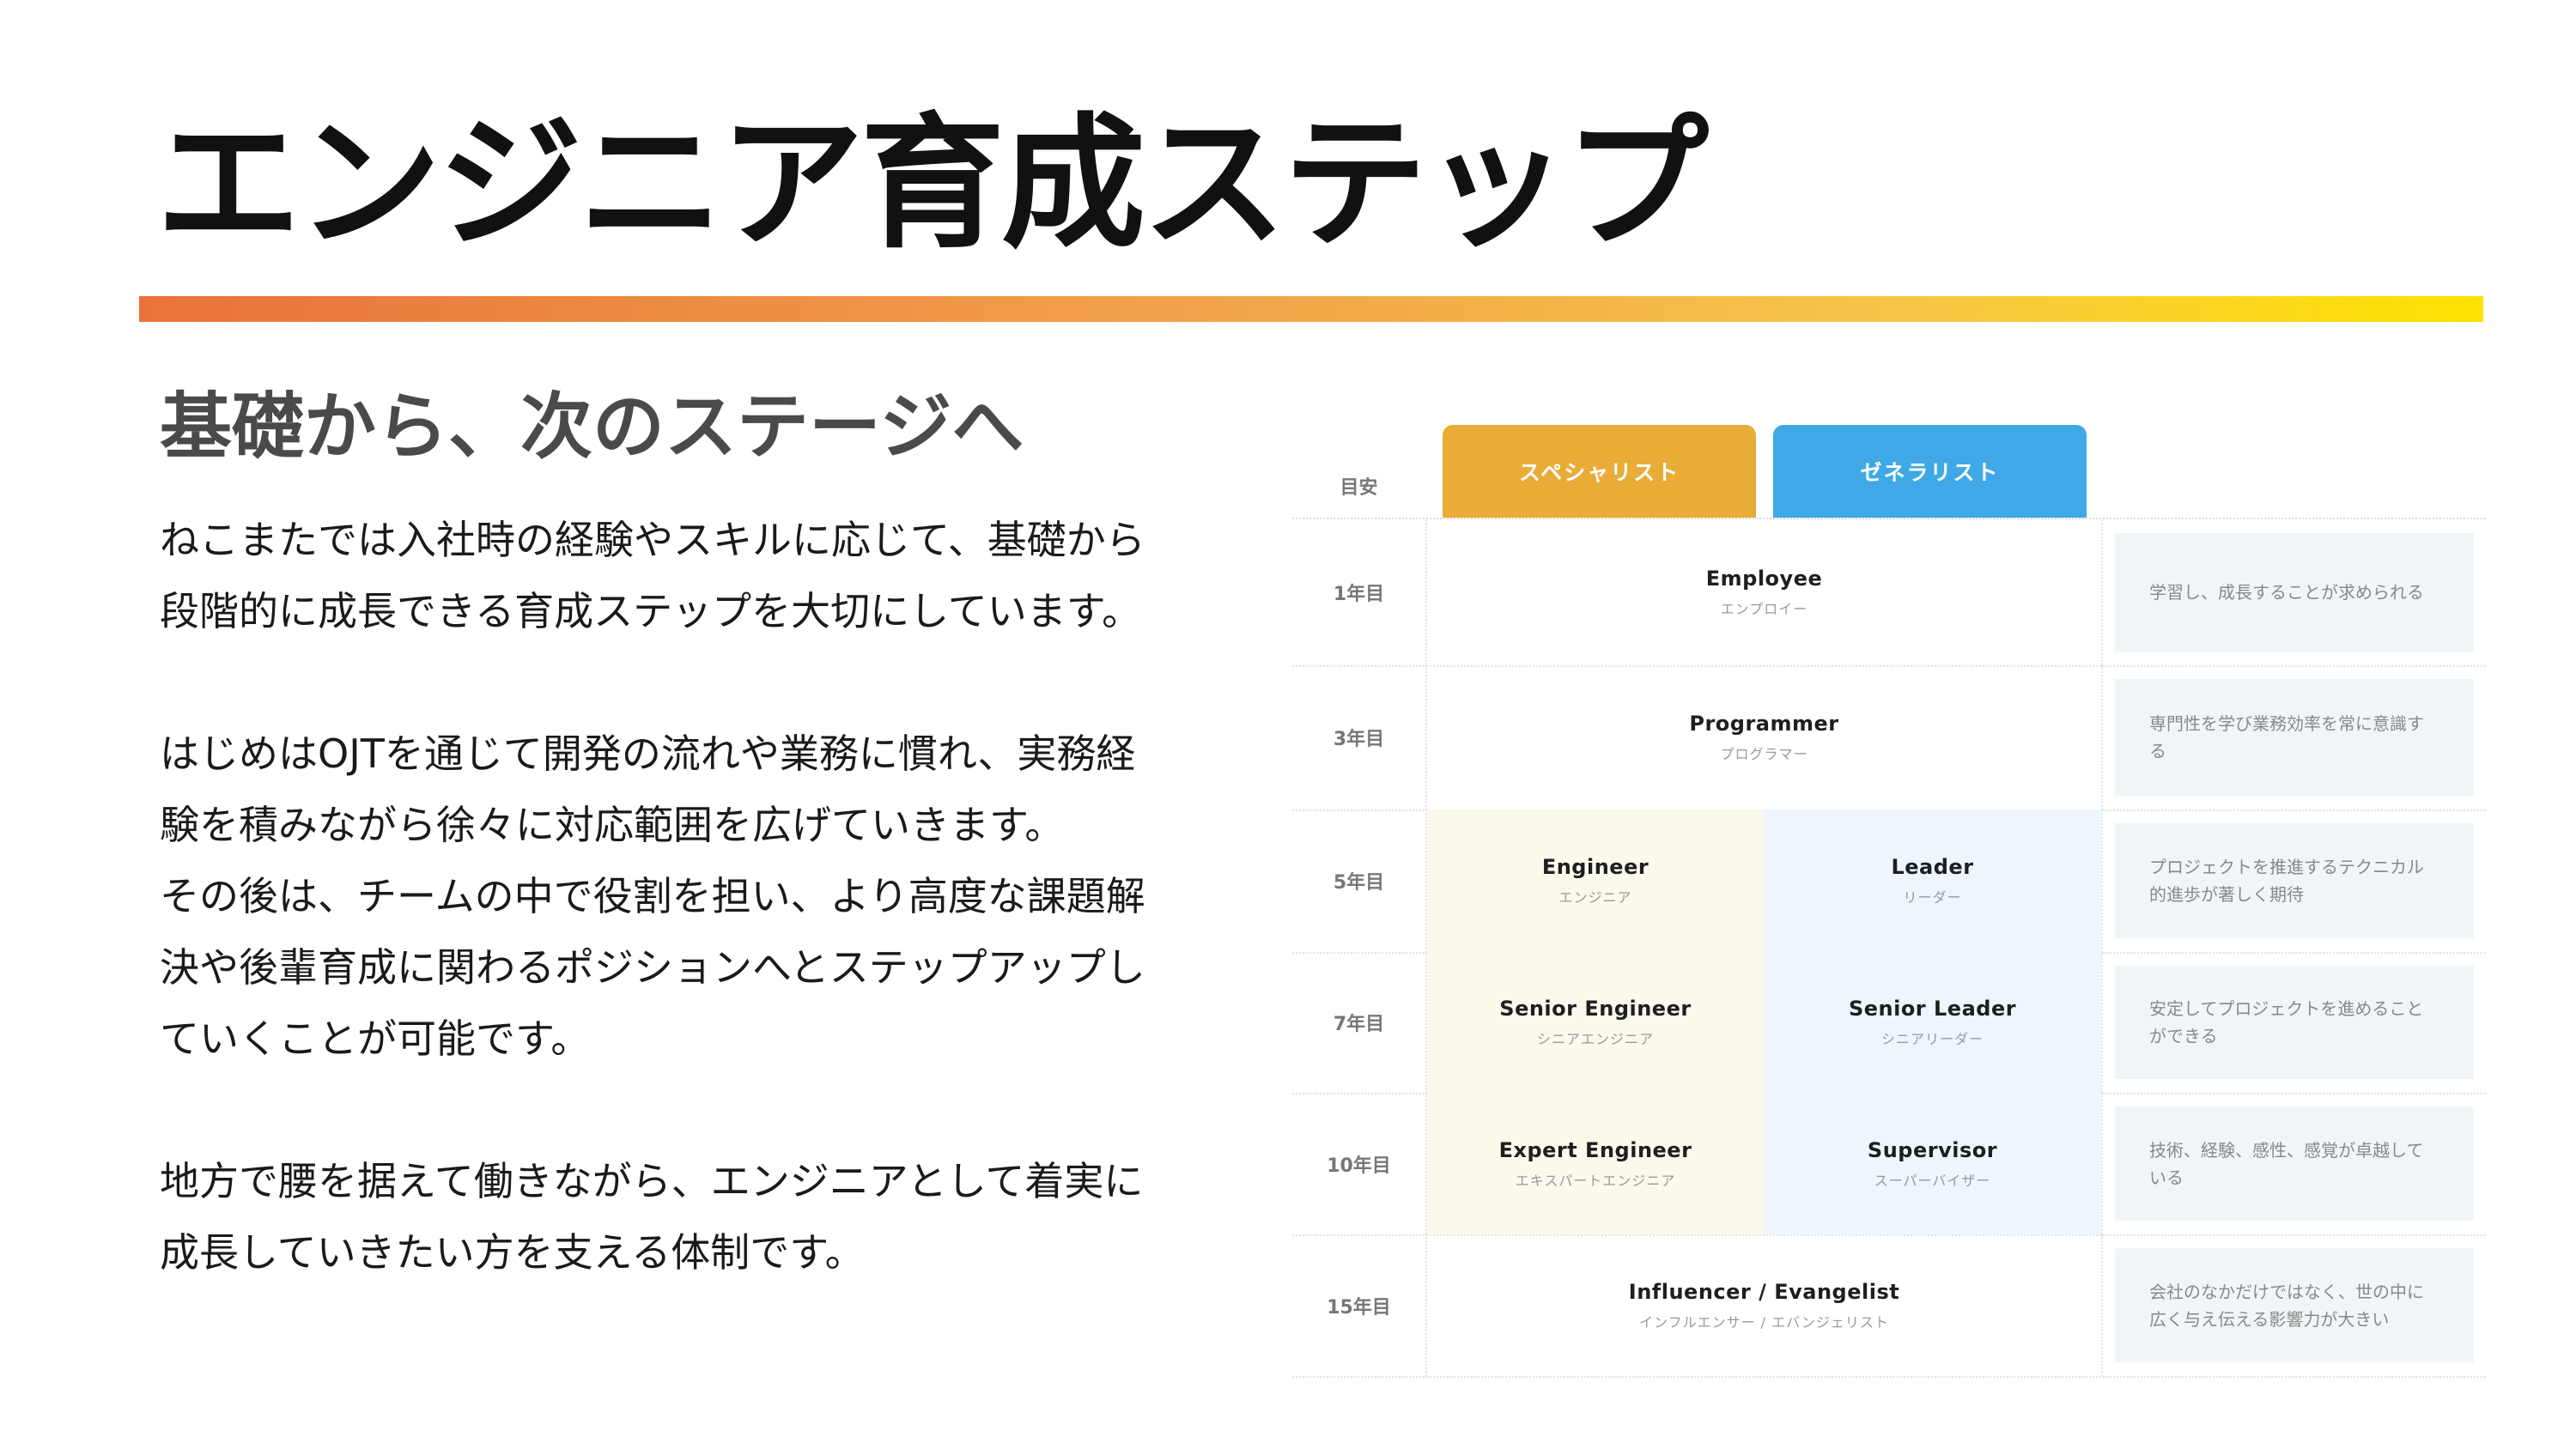 The width and height of the screenshot is (2576, 1449). I want to click on role-name: Expert Engineer, so click(1595, 1149).